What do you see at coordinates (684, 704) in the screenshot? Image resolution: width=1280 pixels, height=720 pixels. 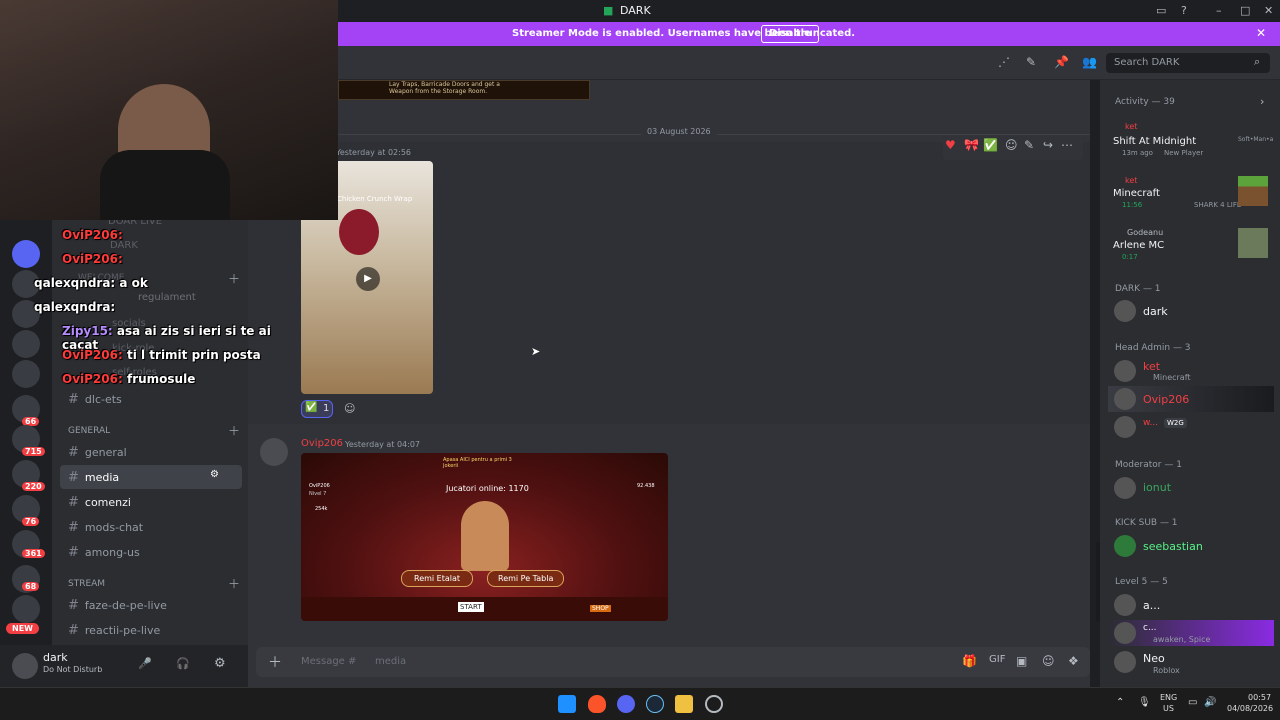 I see `file-explorer-icon` at bounding box center [684, 704].